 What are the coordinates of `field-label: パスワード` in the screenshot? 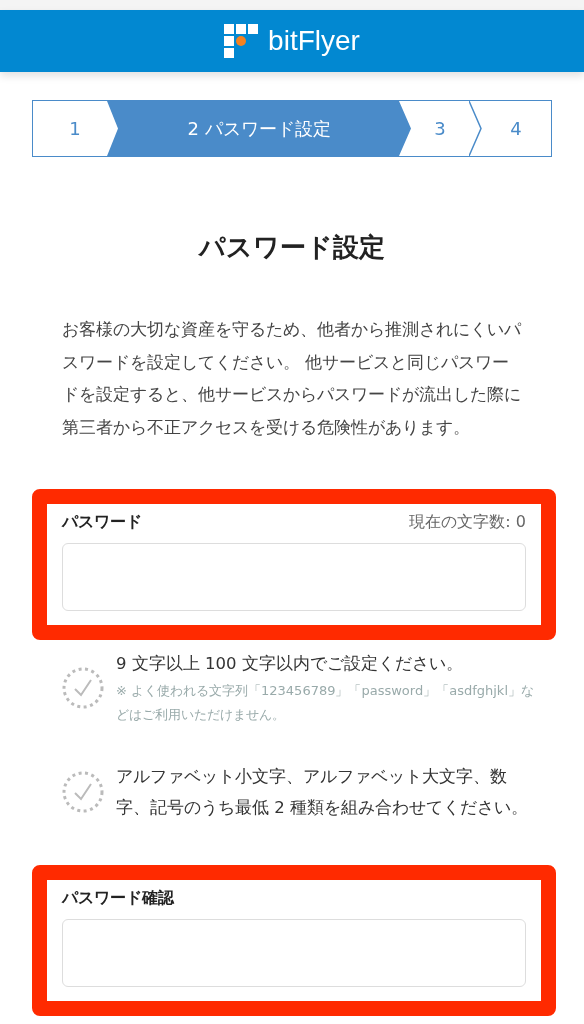 It's located at (102, 522).